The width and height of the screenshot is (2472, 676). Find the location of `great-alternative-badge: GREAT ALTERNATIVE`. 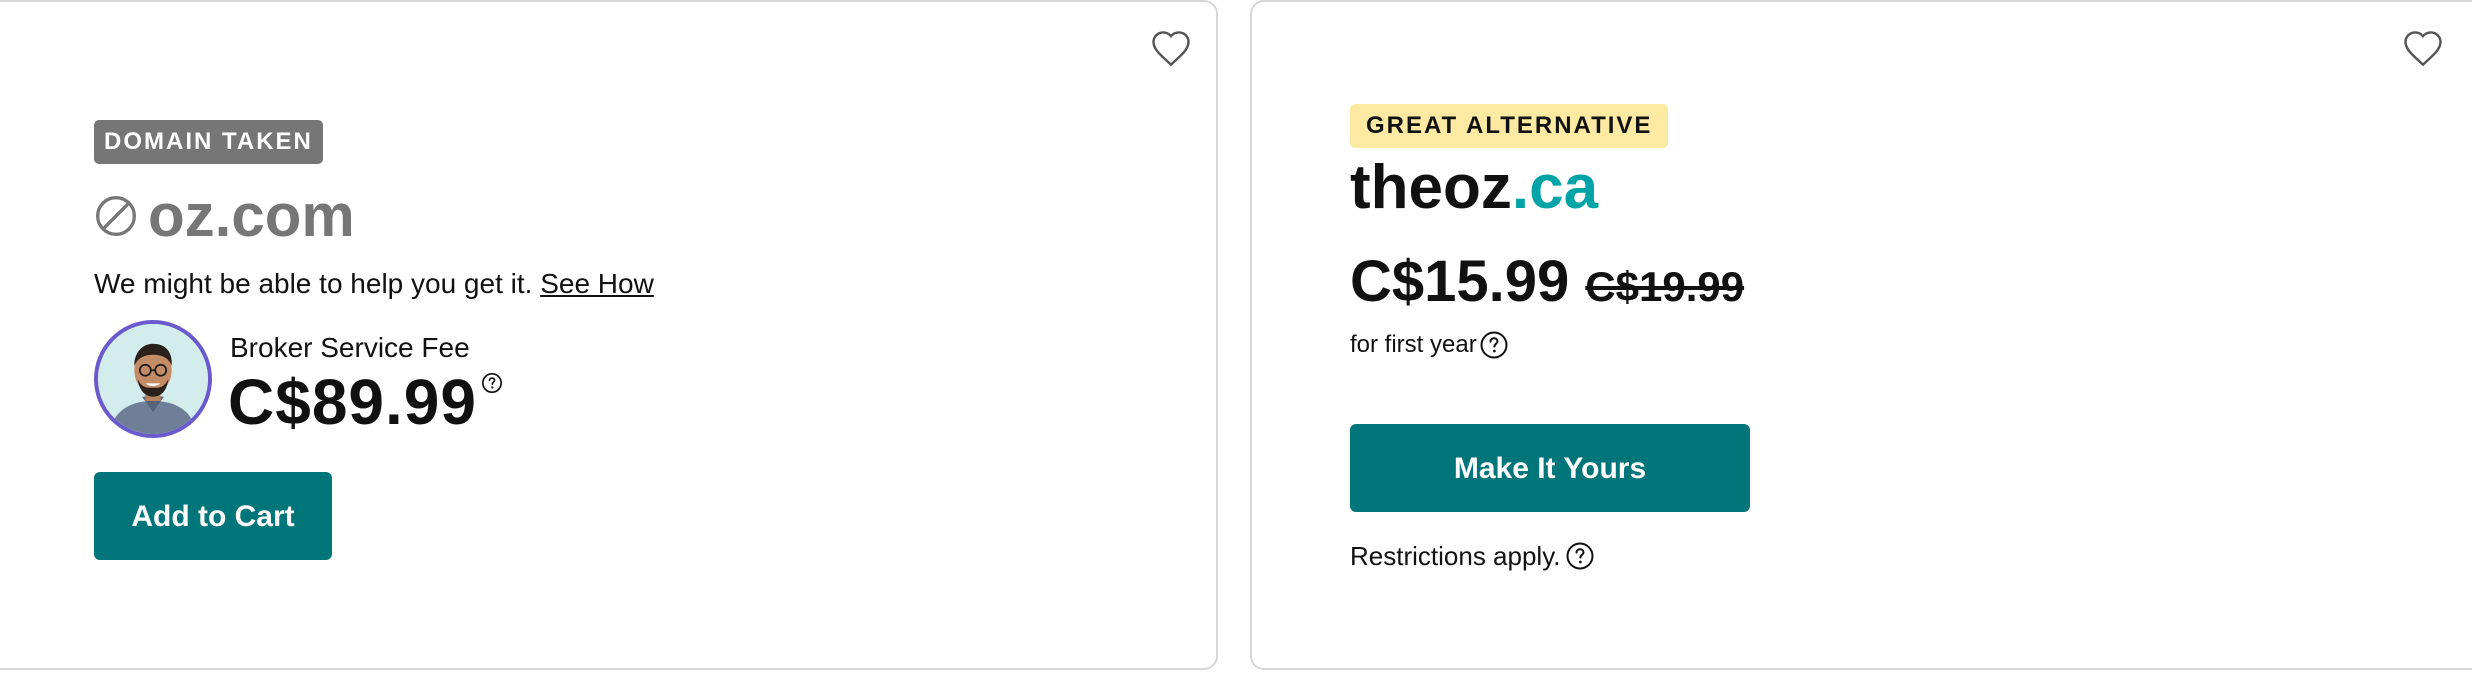

great-alternative-badge: GREAT ALTERNATIVE is located at coordinates (1509, 126).